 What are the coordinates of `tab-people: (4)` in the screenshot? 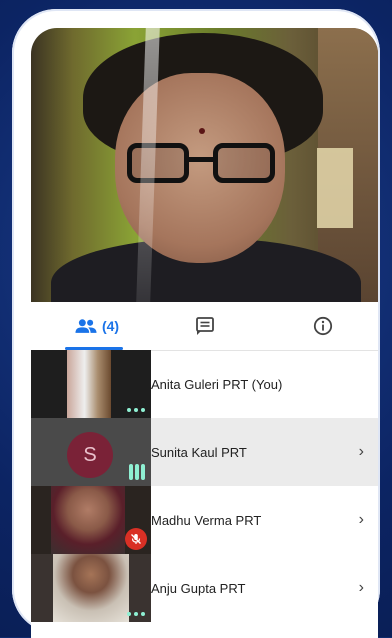 It's located at (97, 326).